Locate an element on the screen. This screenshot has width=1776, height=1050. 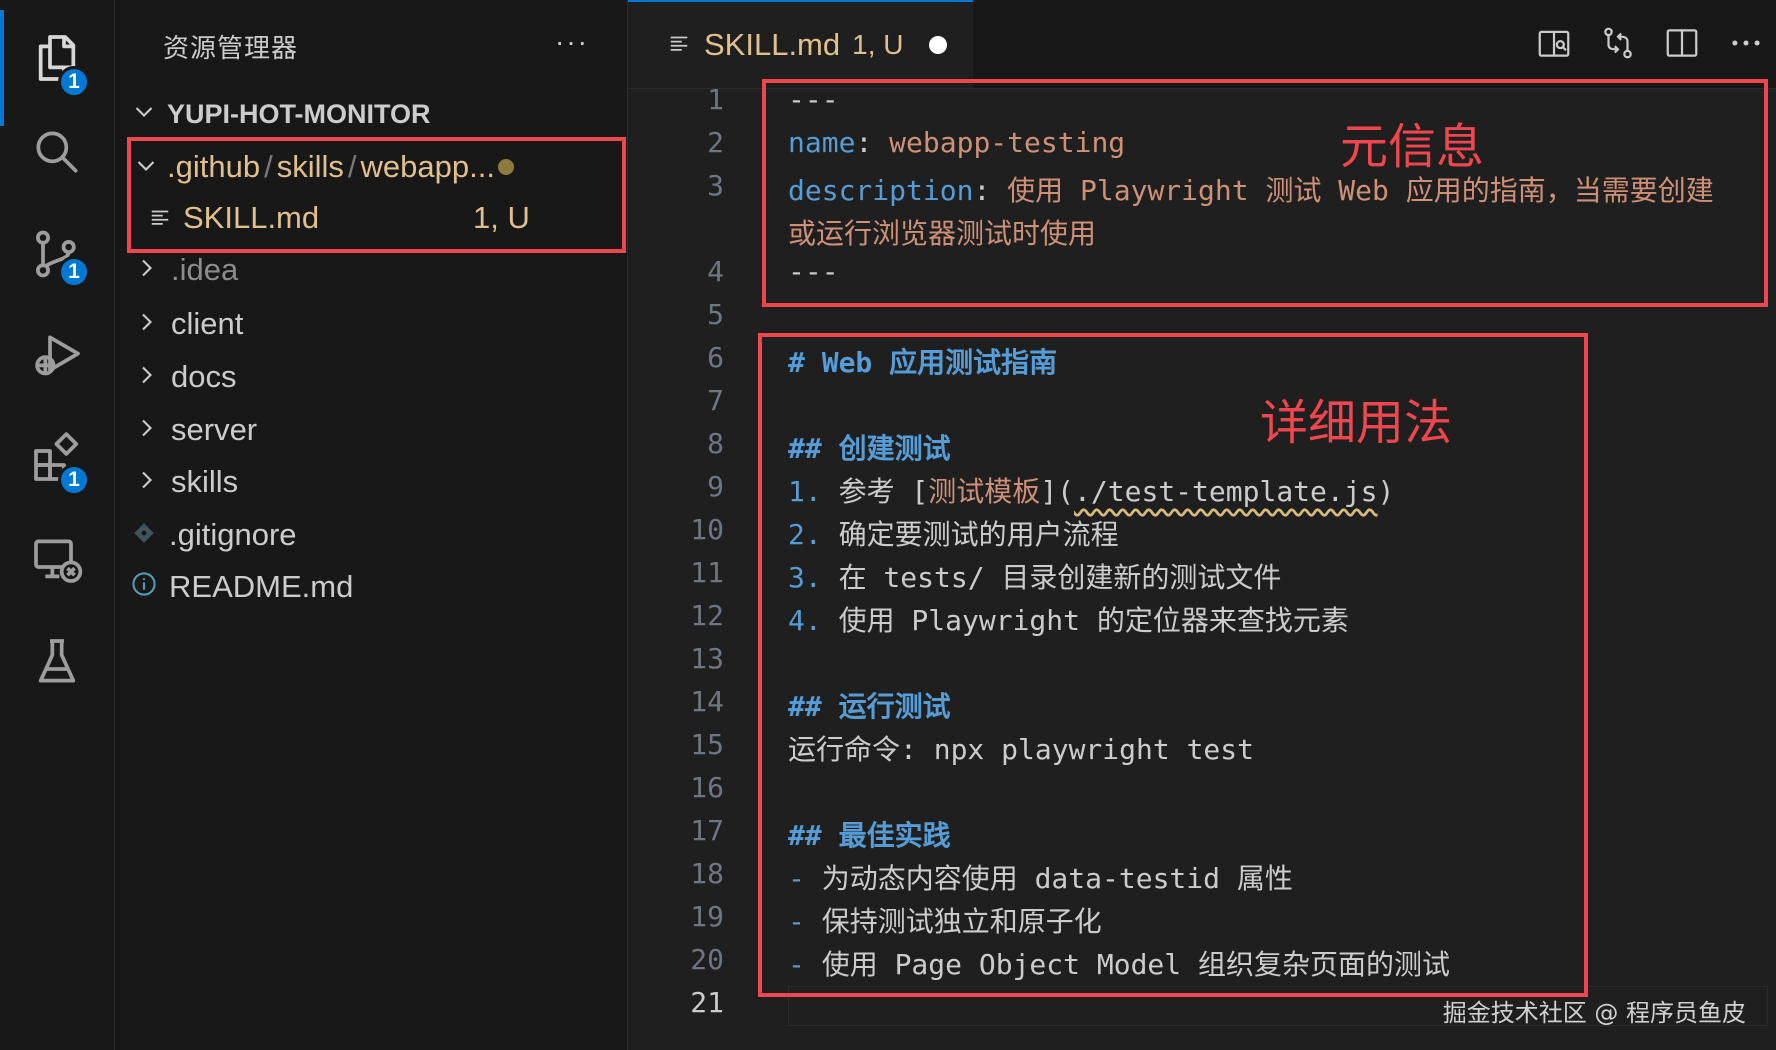
compare-changes-button is located at coordinates (1618, 43).